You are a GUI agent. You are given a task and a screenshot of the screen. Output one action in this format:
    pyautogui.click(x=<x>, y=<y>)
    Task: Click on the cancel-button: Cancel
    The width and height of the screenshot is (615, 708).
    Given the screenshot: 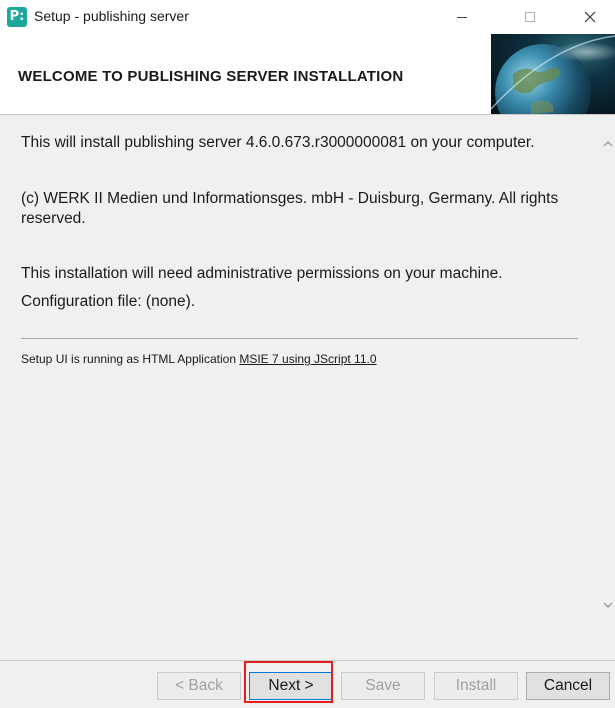 What is the action you would take?
    pyautogui.click(x=568, y=686)
    